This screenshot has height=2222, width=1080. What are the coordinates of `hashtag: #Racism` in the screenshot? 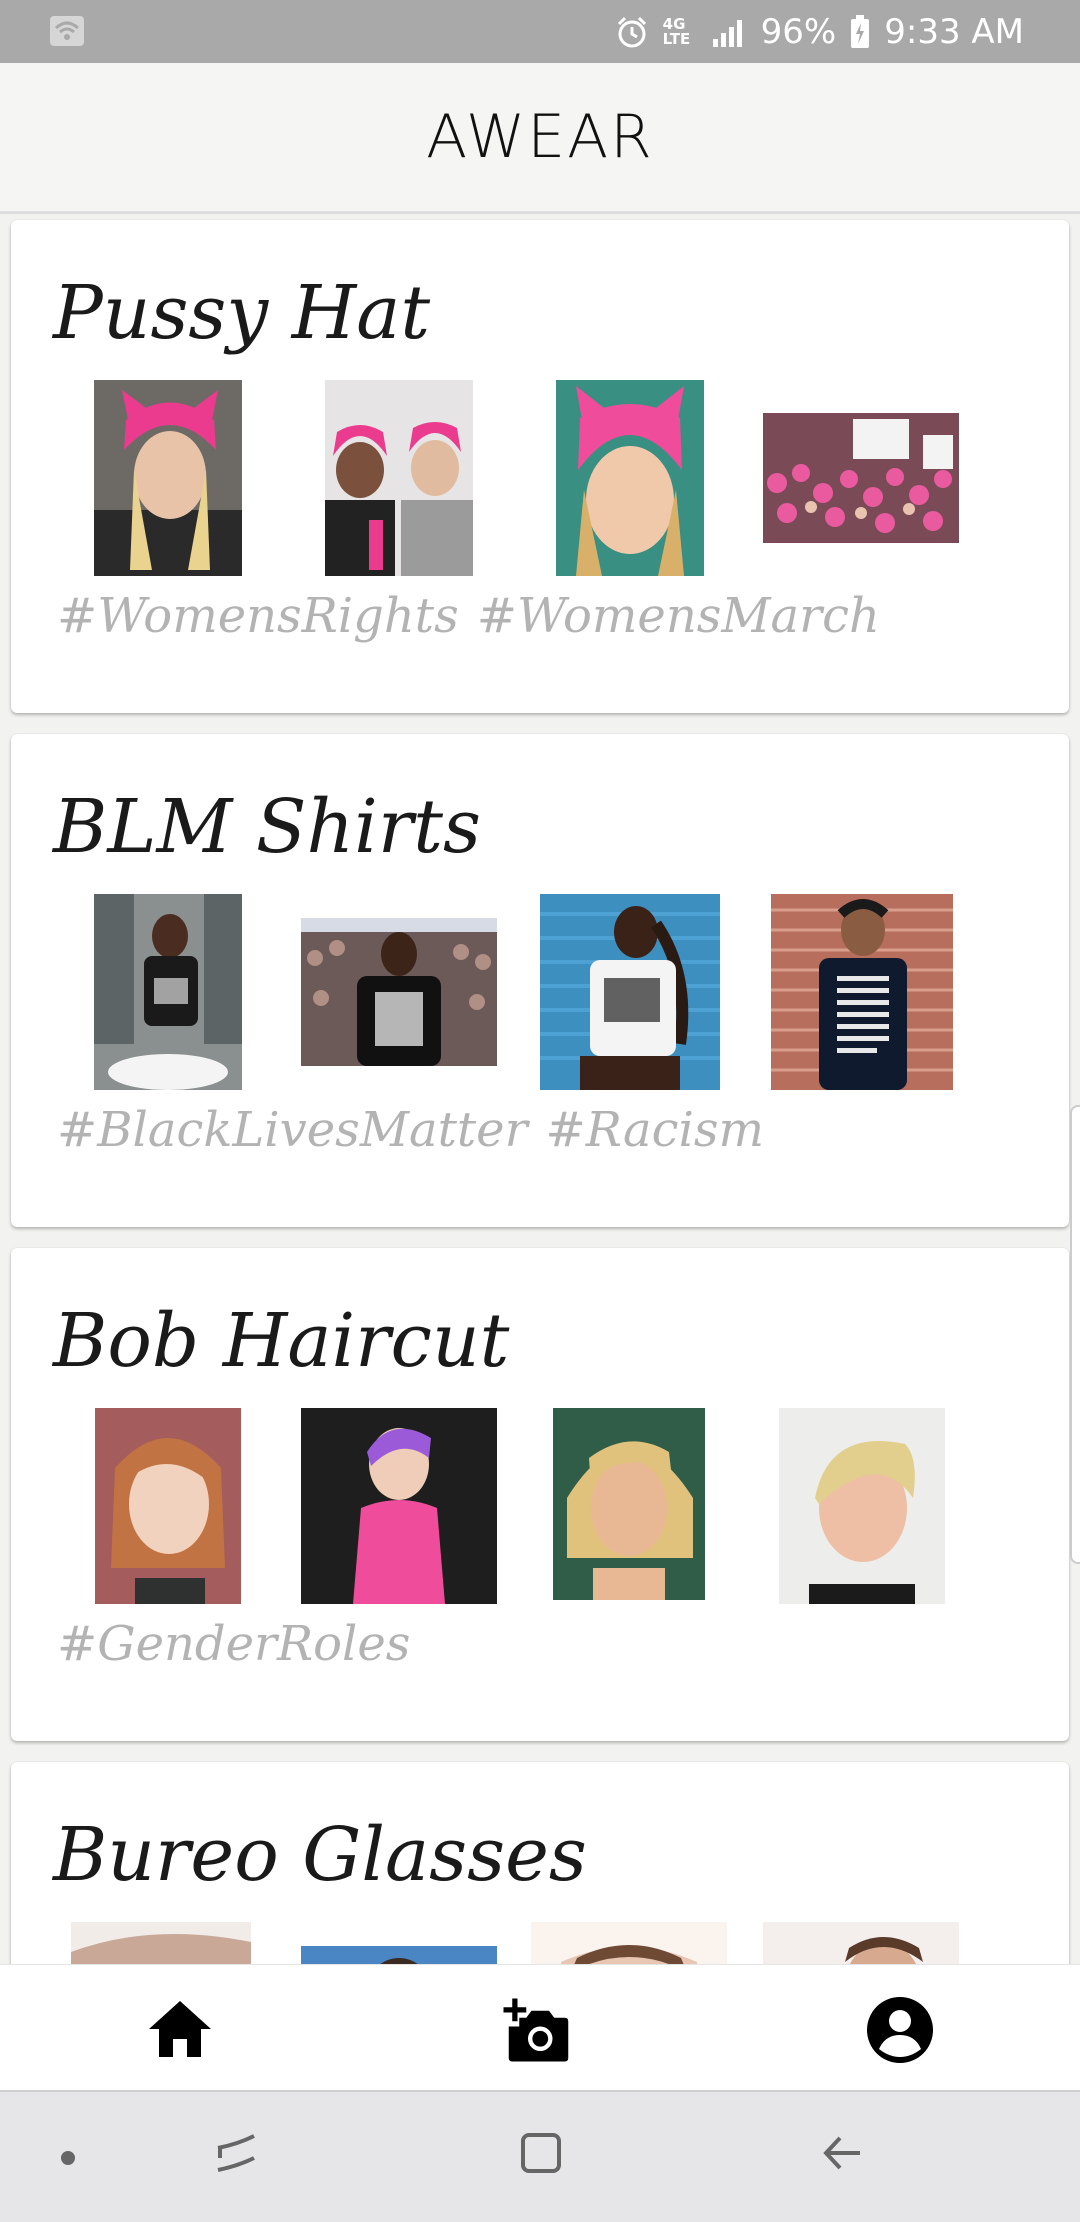 It's located at (655, 1130).